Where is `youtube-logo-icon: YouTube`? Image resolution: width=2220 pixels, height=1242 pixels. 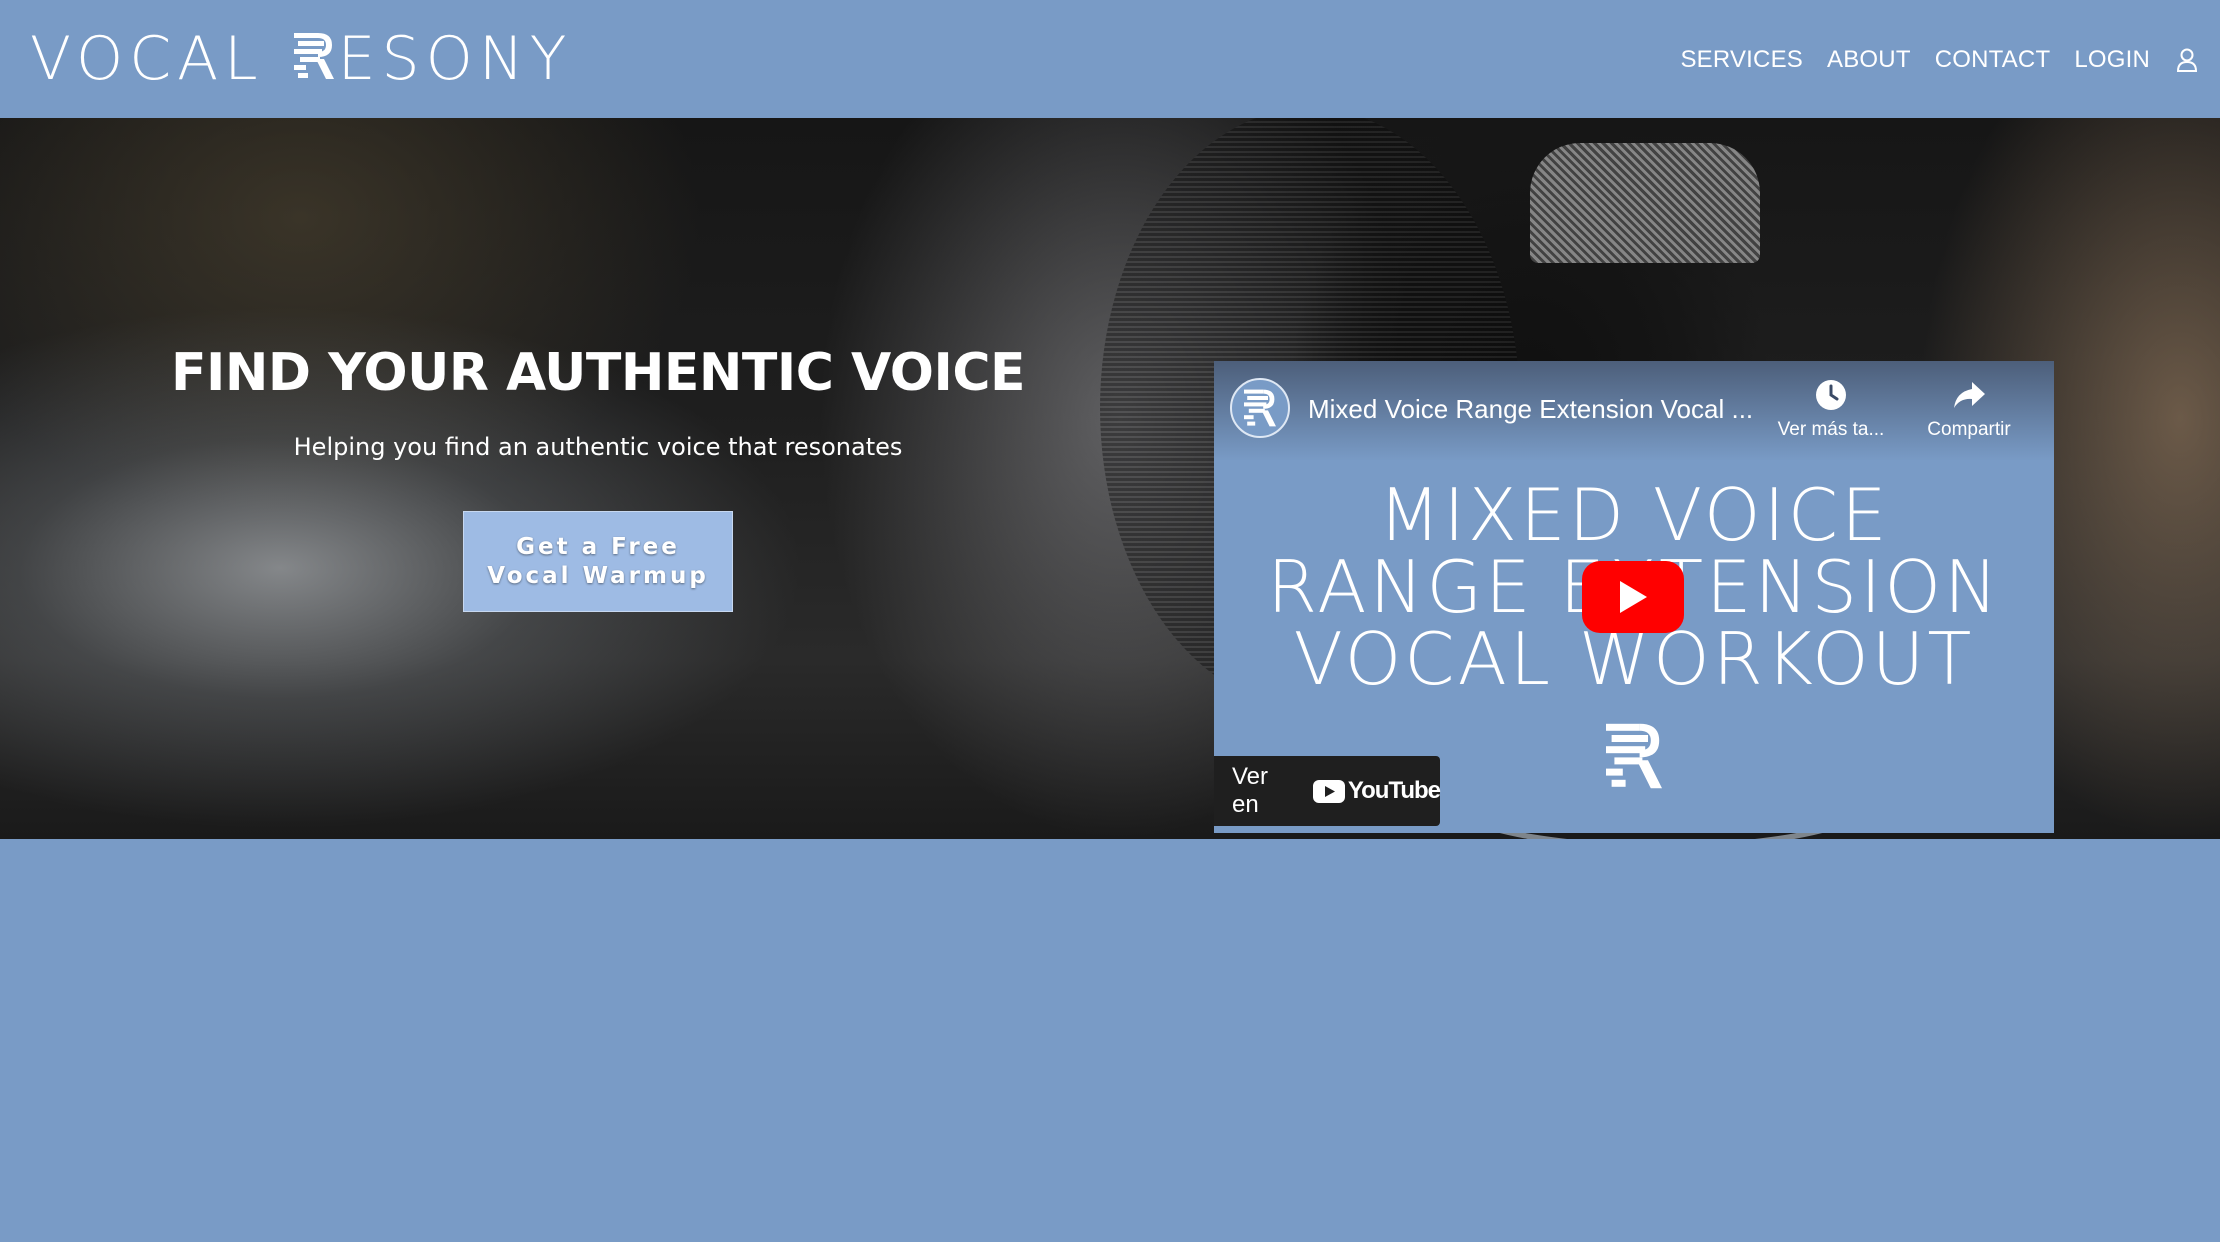 youtube-logo-icon: YouTube is located at coordinates (1376, 791).